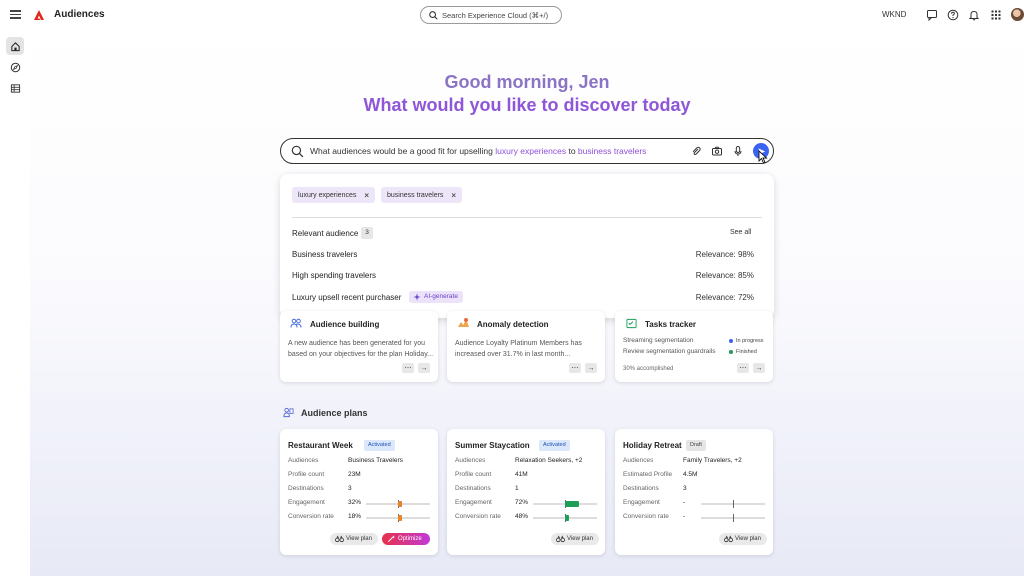 The width and height of the screenshot is (1024, 576). What do you see at coordinates (746, 352) in the screenshot?
I see `task-status-label: Finished` at bounding box center [746, 352].